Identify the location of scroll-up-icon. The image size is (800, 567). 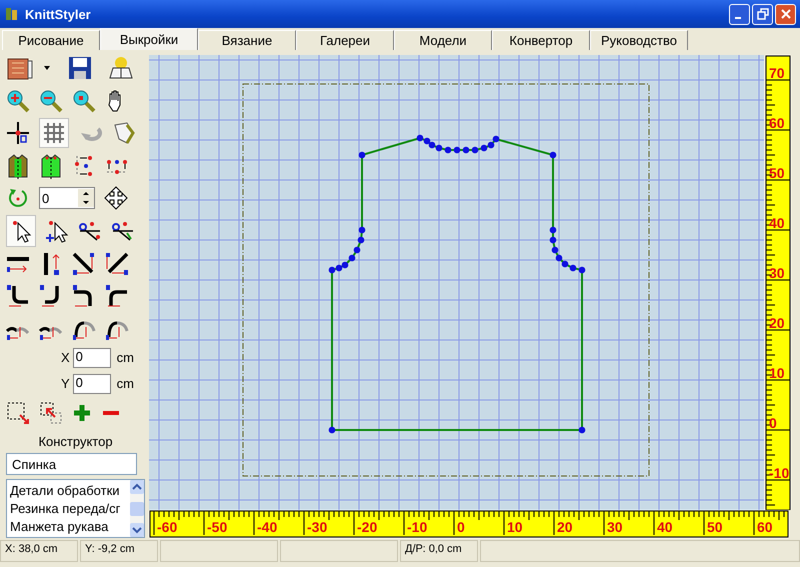
(137, 487).